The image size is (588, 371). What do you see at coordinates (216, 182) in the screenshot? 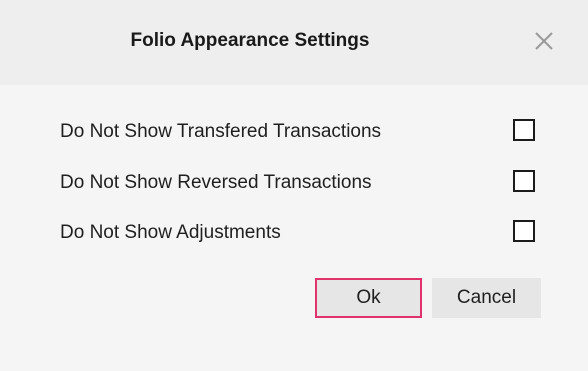
I see `option-label-reversed: Do Not Show Reversed Transactions` at bounding box center [216, 182].